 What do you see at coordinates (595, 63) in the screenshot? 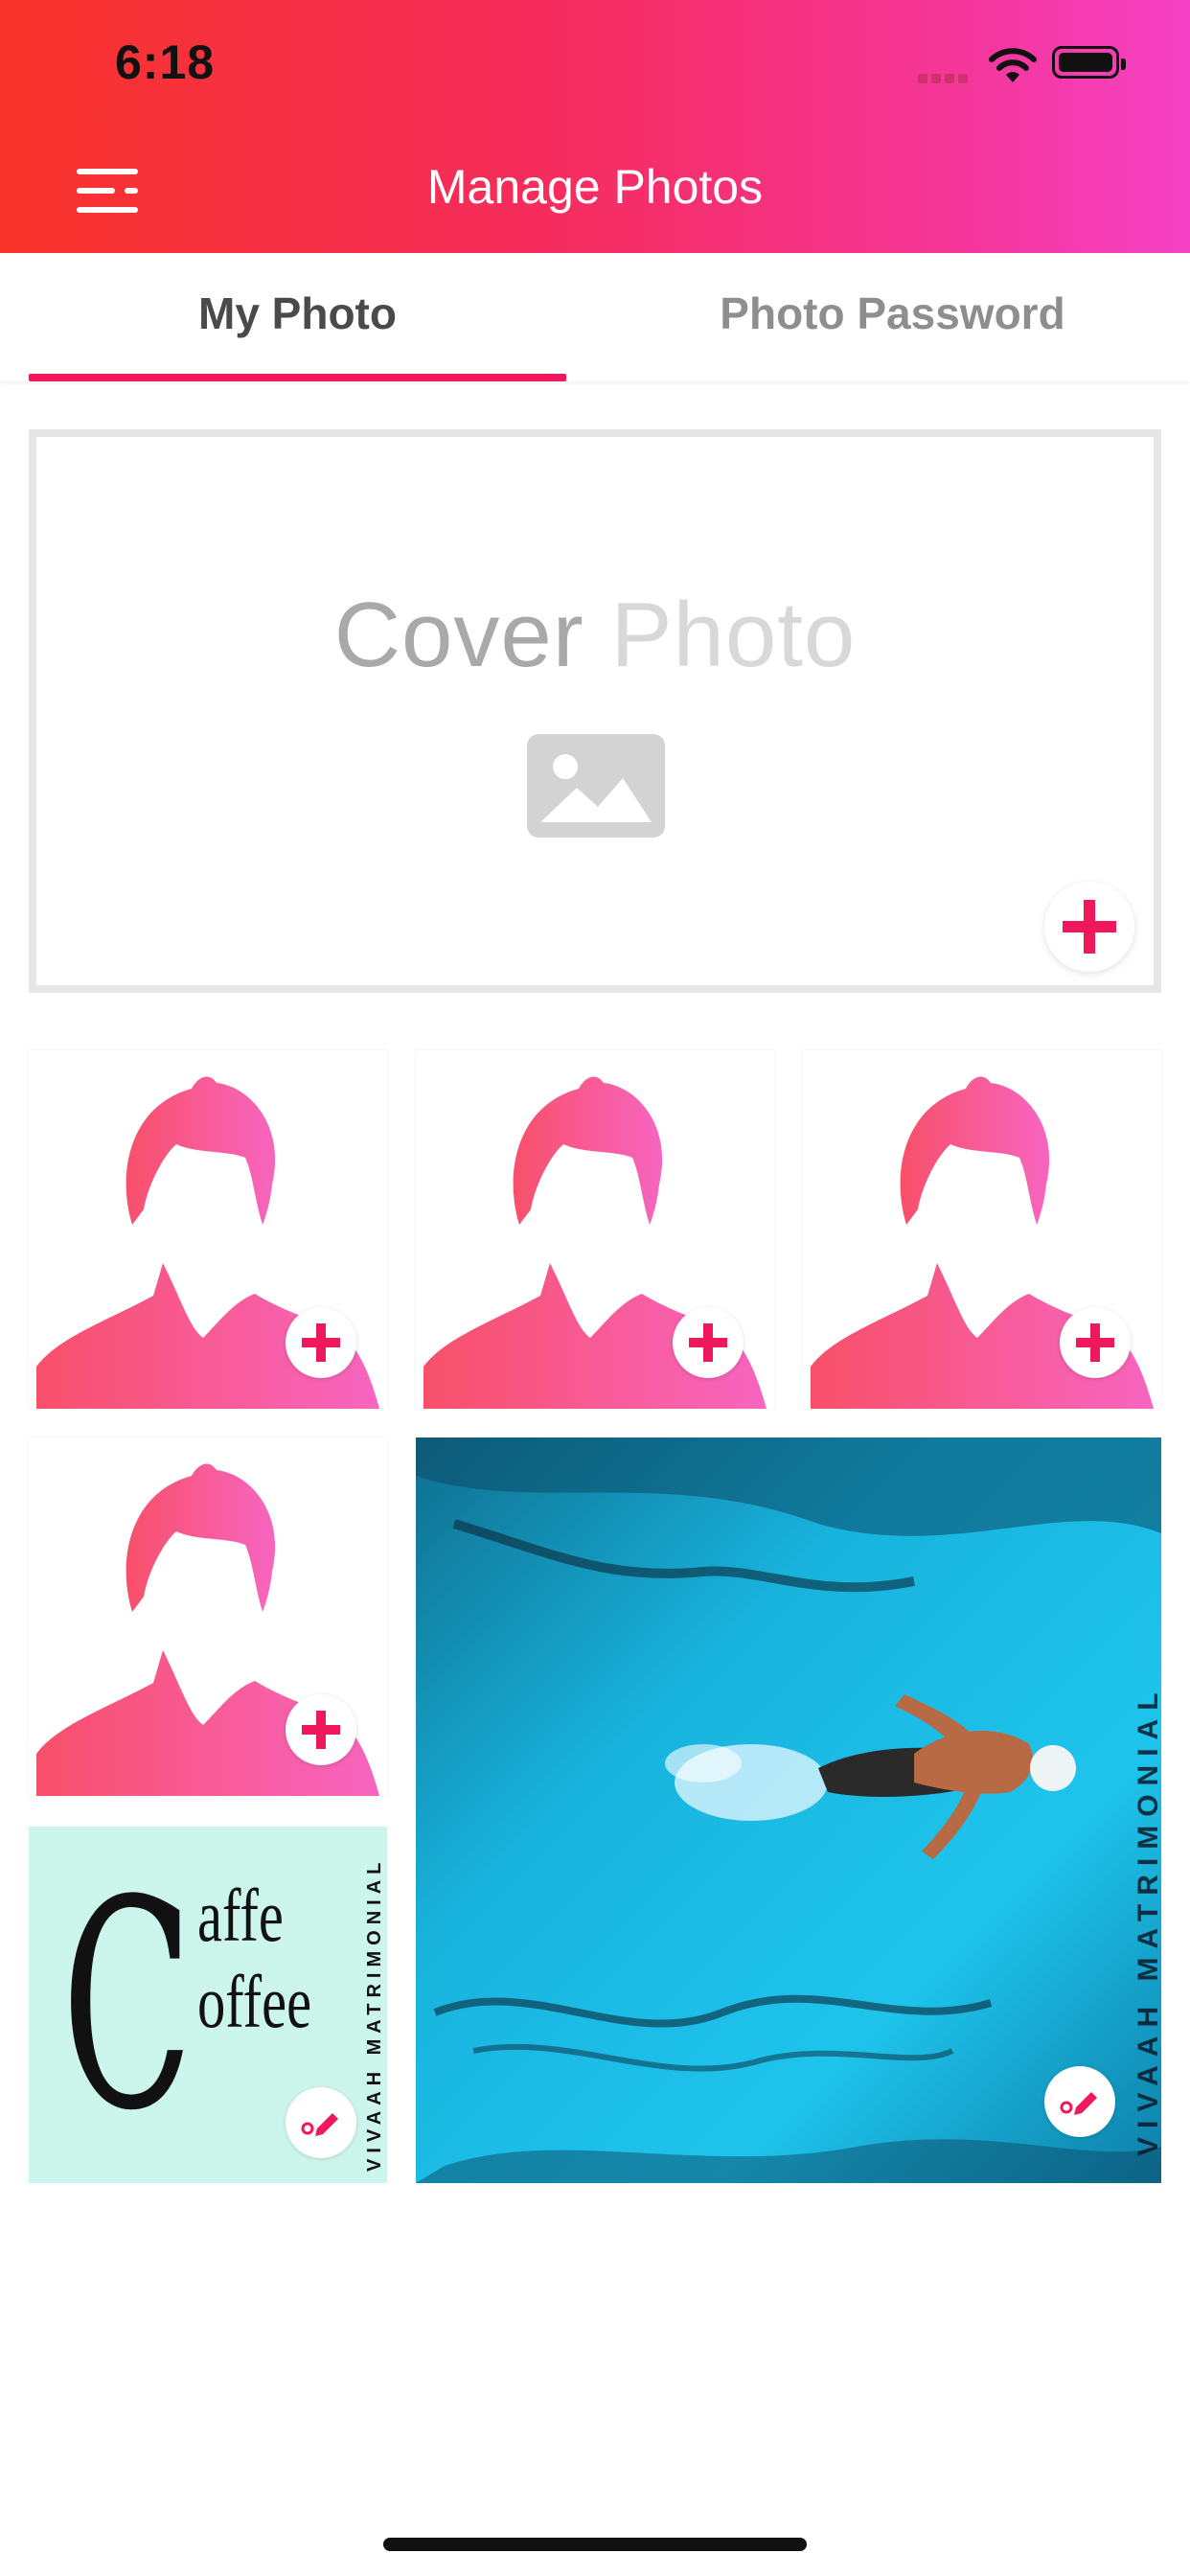
I see `status-bar: 6:18` at bounding box center [595, 63].